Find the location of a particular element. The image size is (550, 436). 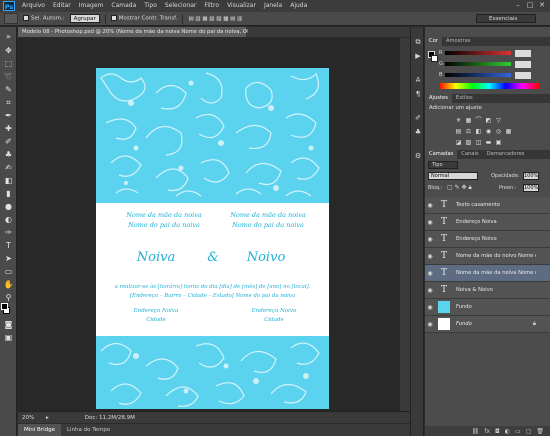

red-value is located at coordinates (523, 53).